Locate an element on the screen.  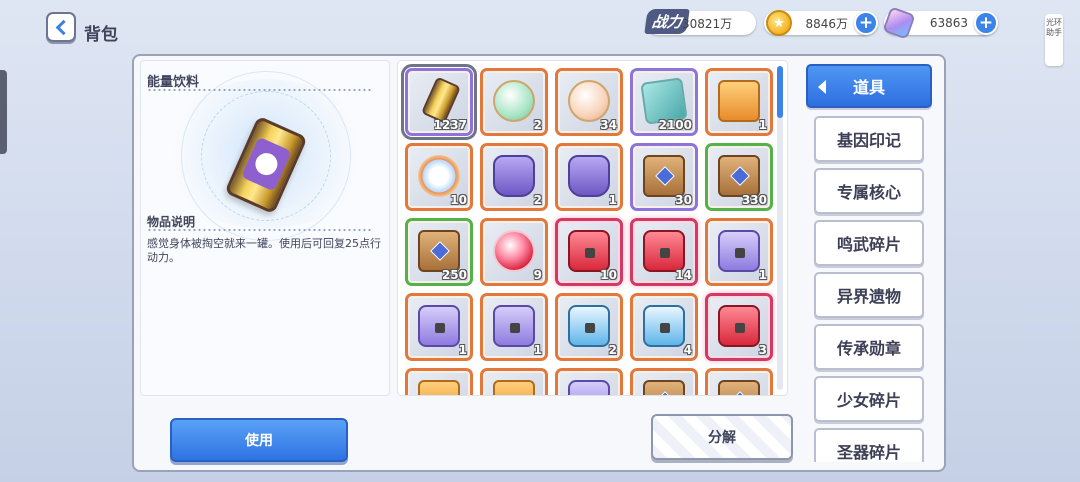
item-count: 3 is located at coordinates (762, 350).